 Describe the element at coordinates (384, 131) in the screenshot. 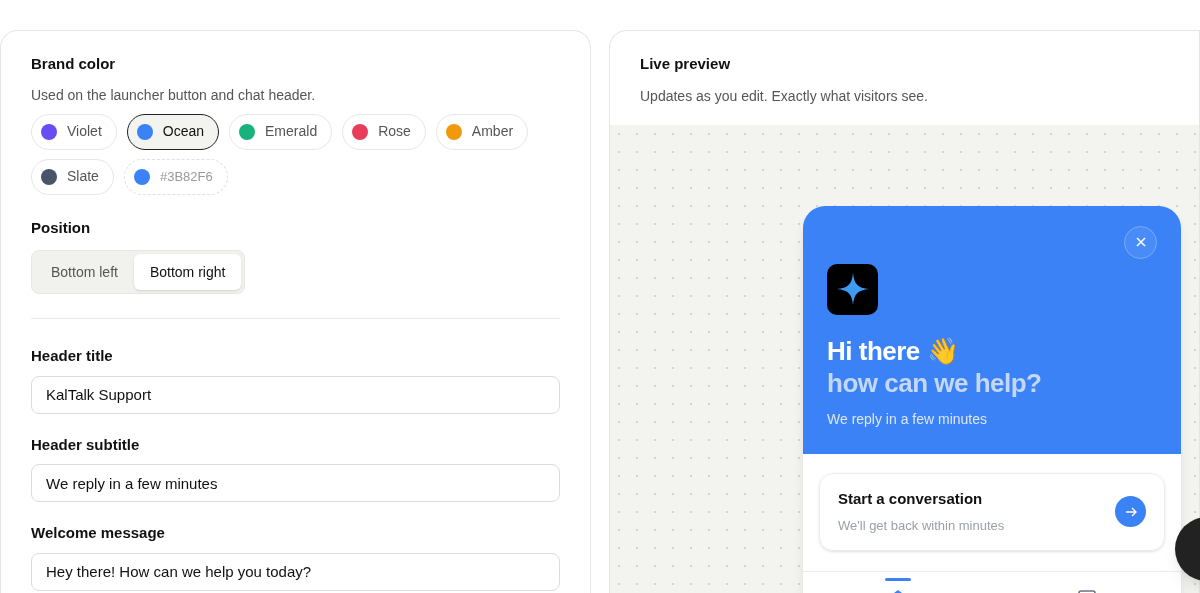

I see `color-chip: Rose` at that location.